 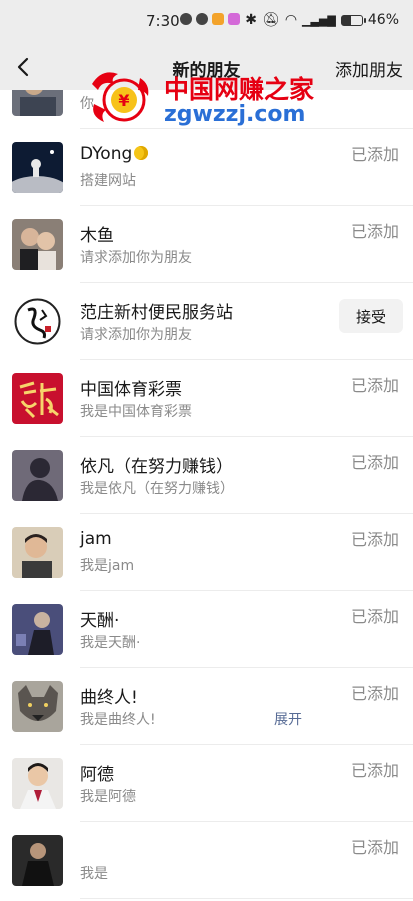 What do you see at coordinates (206, 67) in the screenshot?
I see `nav-bar: 新的朋友 添加朋友` at bounding box center [206, 67].